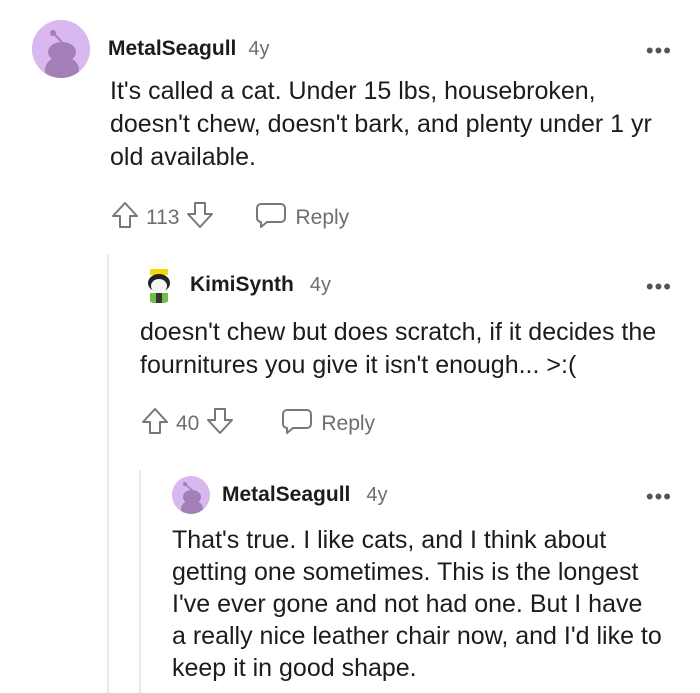  What do you see at coordinates (229, 218) in the screenshot?
I see `comment-actions: 113 Reply` at bounding box center [229, 218].